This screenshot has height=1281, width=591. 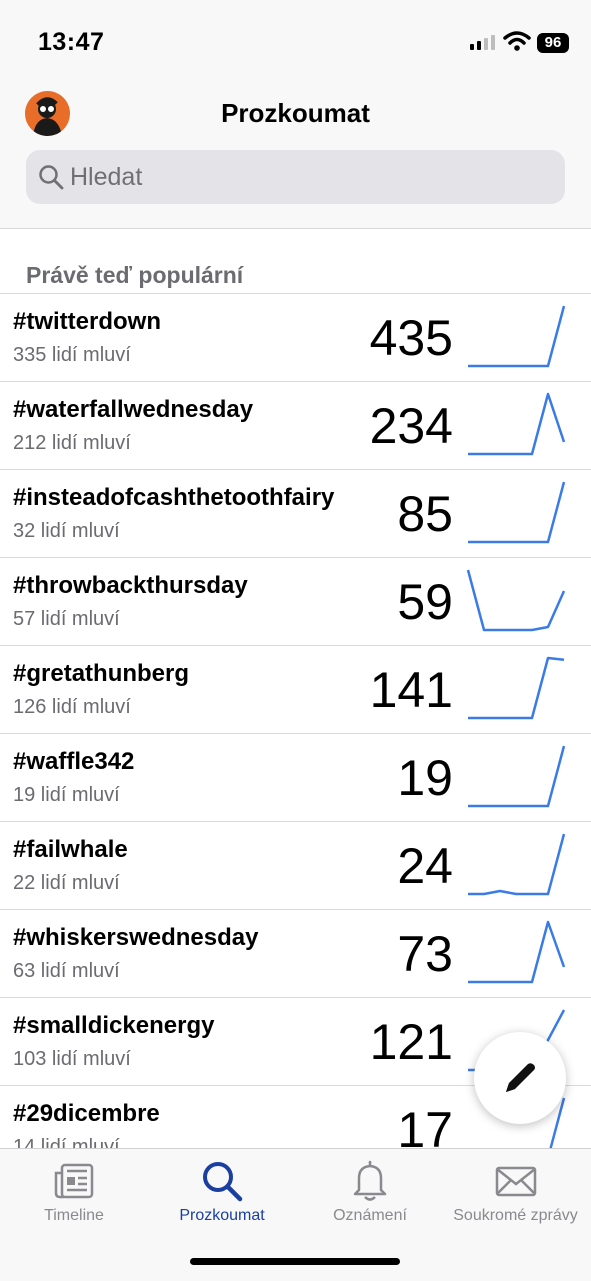 What do you see at coordinates (70, 849) in the screenshot?
I see `trend-hashtag: #failwhale` at bounding box center [70, 849].